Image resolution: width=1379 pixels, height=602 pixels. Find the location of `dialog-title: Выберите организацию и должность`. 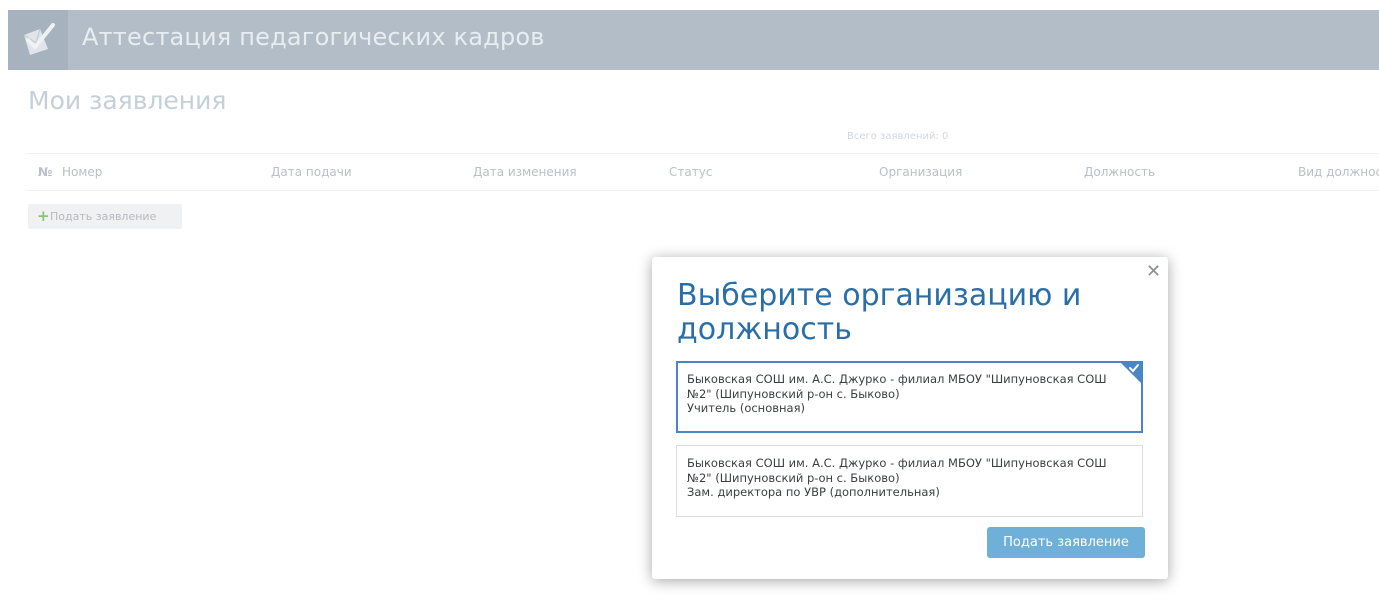

dialog-title: Выберите организацию и должность is located at coordinates (879, 312).